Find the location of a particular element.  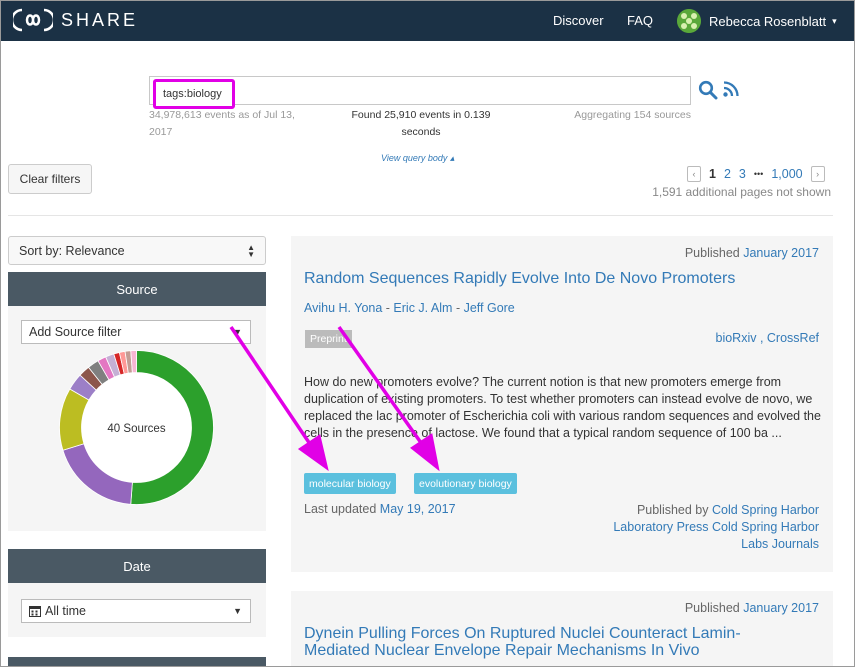

source-panel-header: Source is located at coordinates (137, 289).